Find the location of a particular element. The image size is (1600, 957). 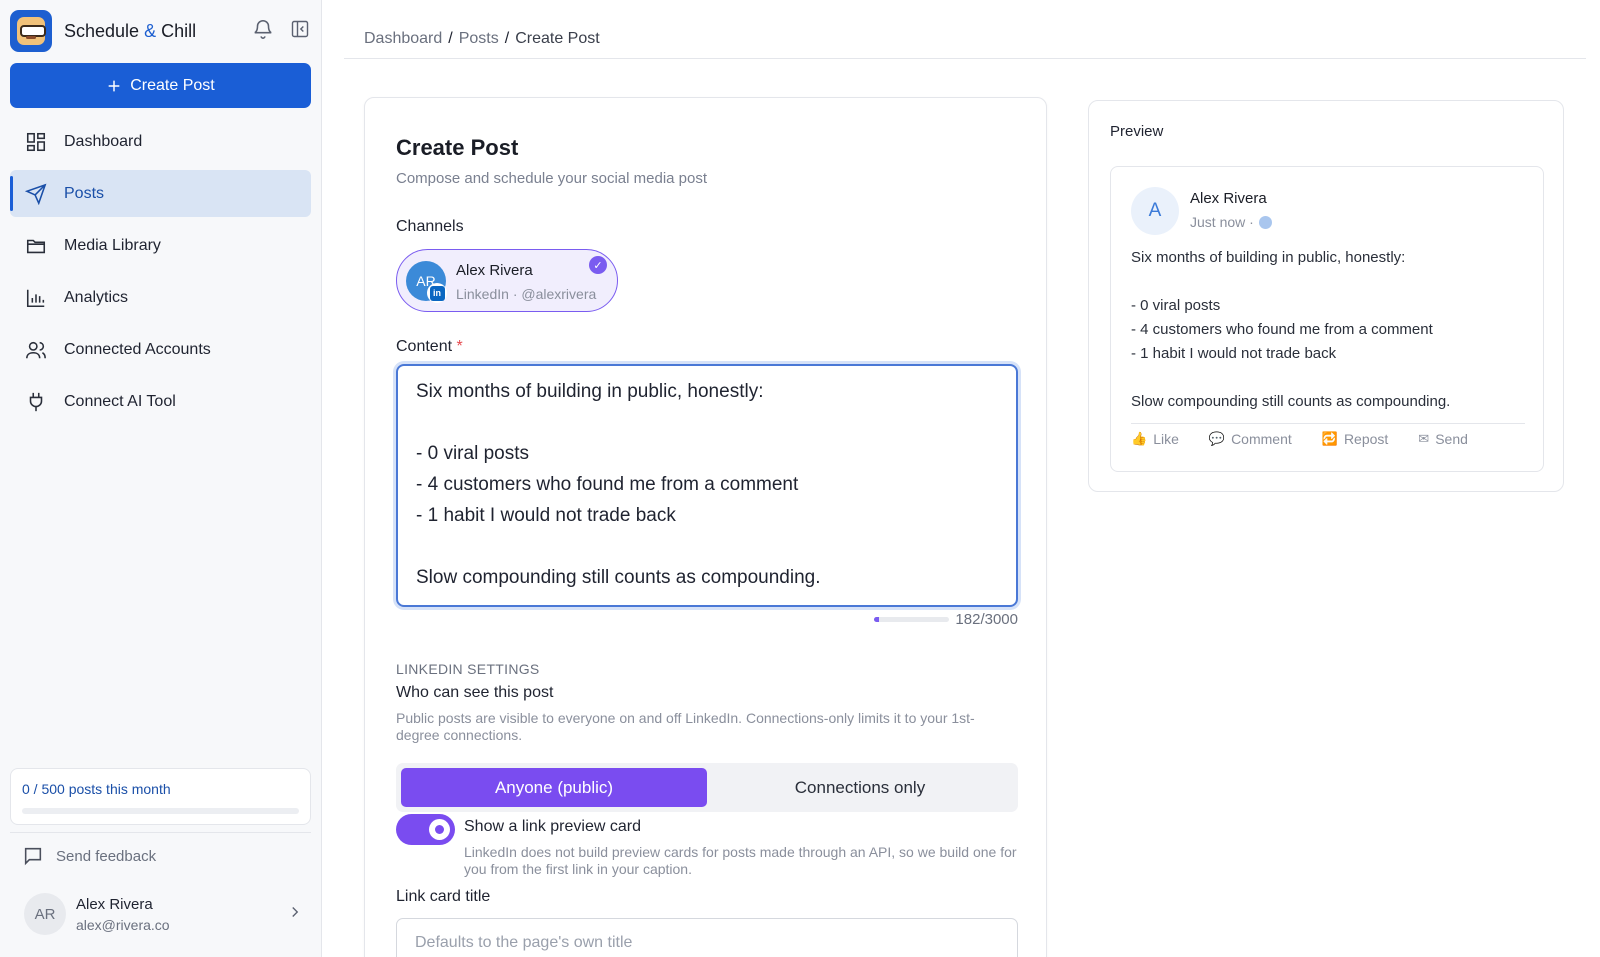

breadcrumb-current: Create Post is located at coordinates (557, 38).